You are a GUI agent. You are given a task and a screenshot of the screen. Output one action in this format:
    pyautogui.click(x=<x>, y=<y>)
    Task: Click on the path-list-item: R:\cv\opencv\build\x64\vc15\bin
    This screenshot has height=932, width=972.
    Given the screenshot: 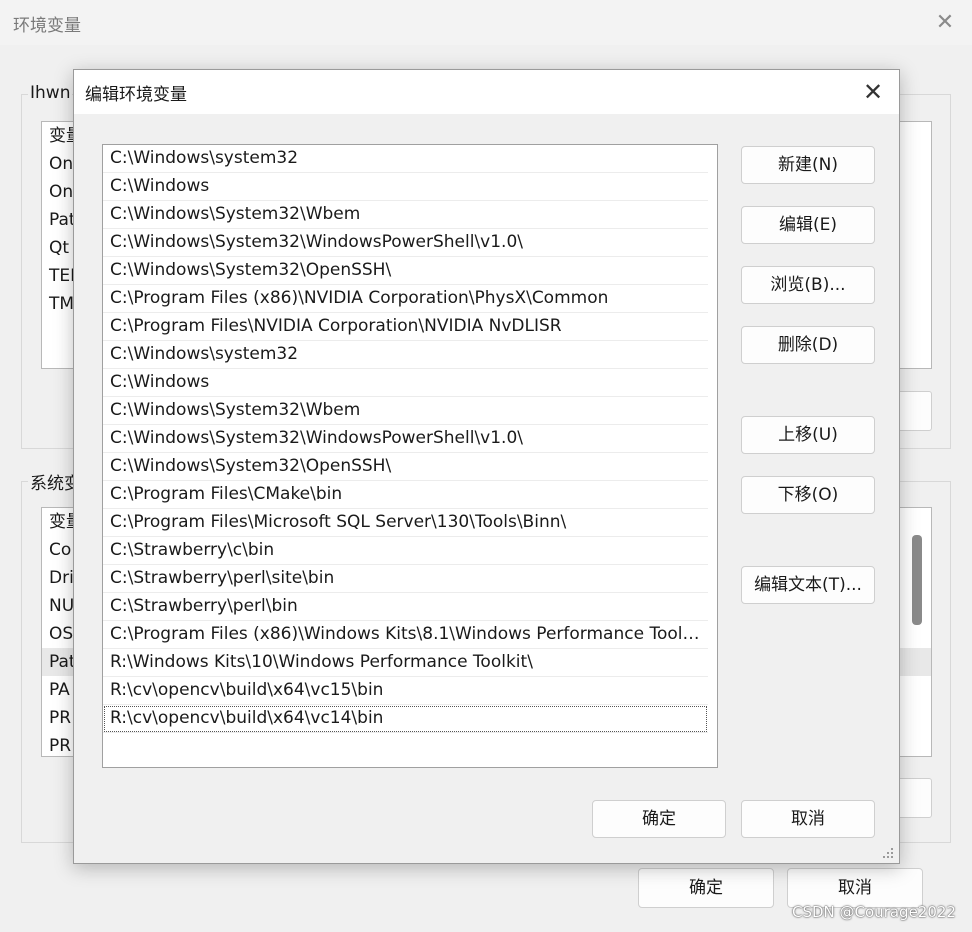 What is the action you would take?
    pyautogui.click(x=405, y=691)
    